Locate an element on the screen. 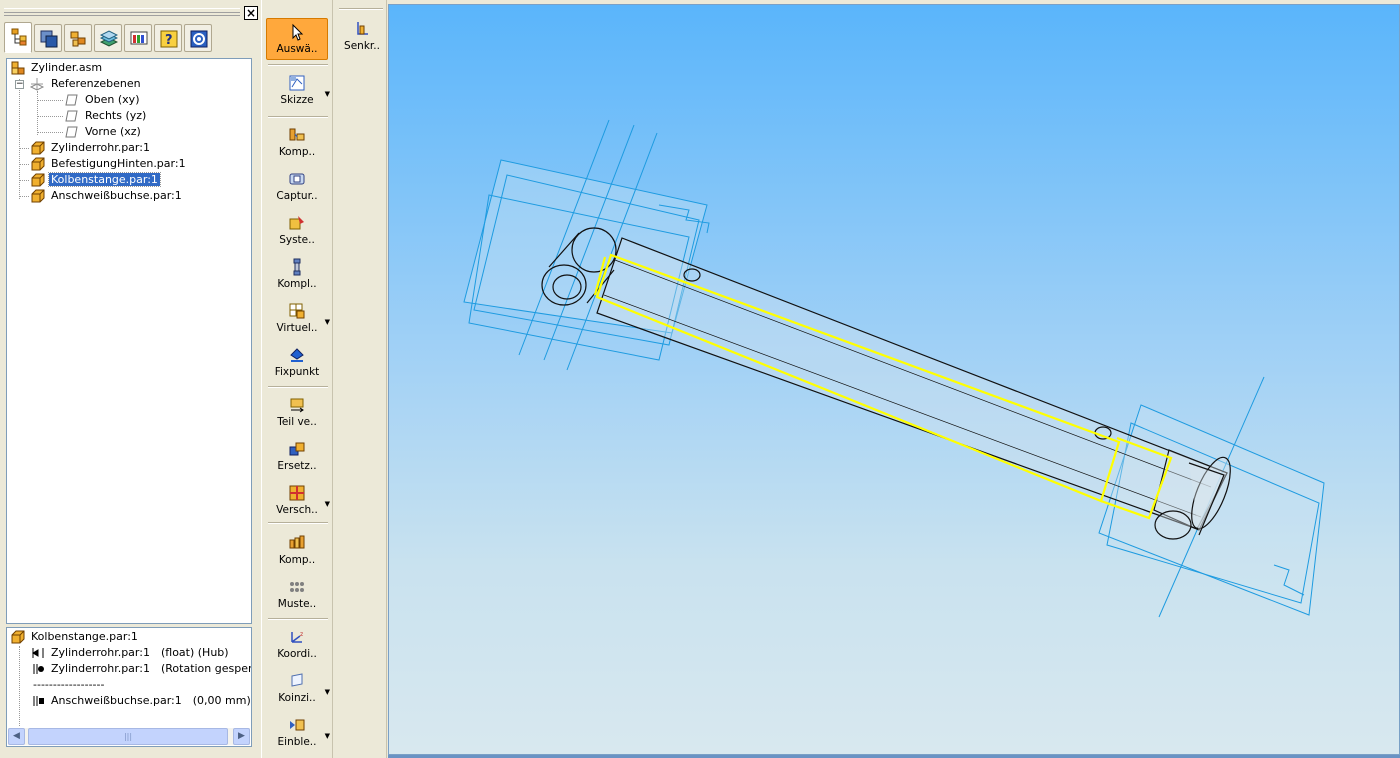 The height and width of the screenshot is (758, 1400). collapse-toggle: − is located at coordinates (19, 84).